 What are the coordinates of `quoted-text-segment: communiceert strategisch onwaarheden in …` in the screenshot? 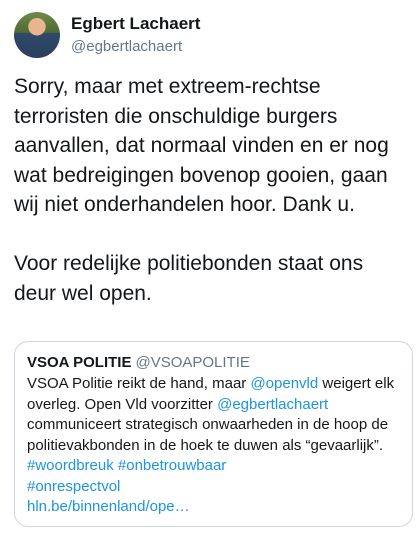 It's located at (208, 435).